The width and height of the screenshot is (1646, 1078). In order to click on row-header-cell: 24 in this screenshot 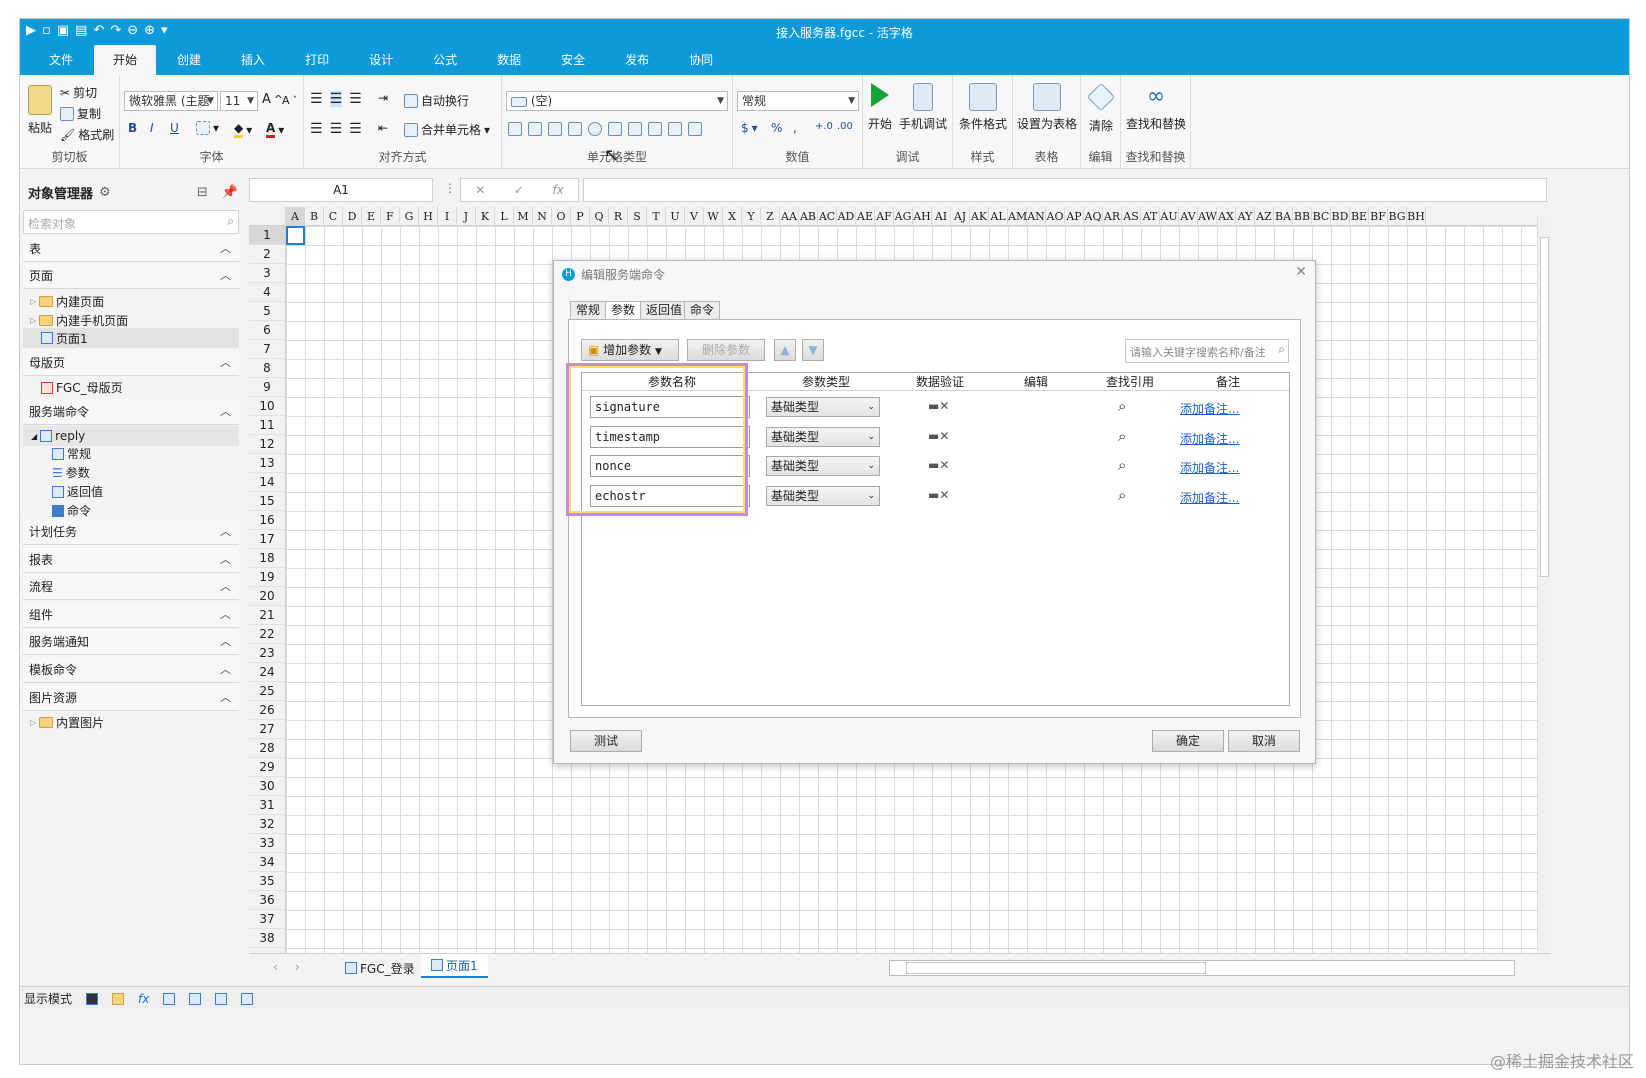, I will do `click(267, 672)`.